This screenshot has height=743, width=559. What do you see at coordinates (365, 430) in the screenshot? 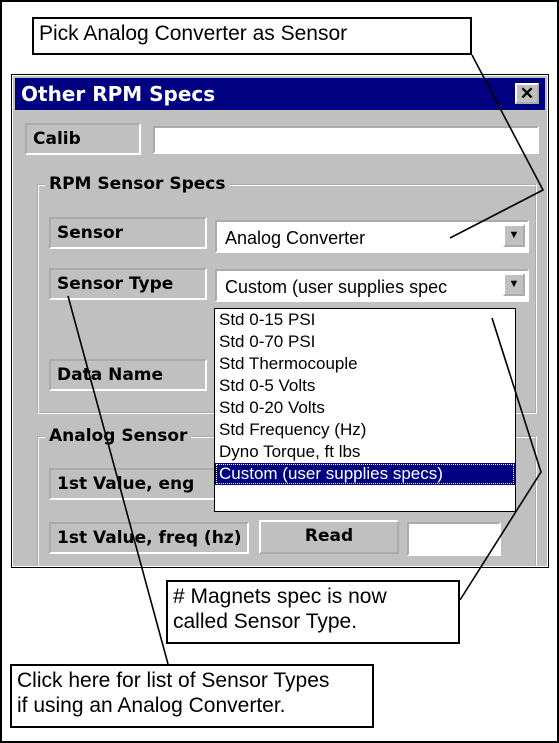
I see `dropdown-item: Std Frequency (Hz)` at bounding box center [365, 430].